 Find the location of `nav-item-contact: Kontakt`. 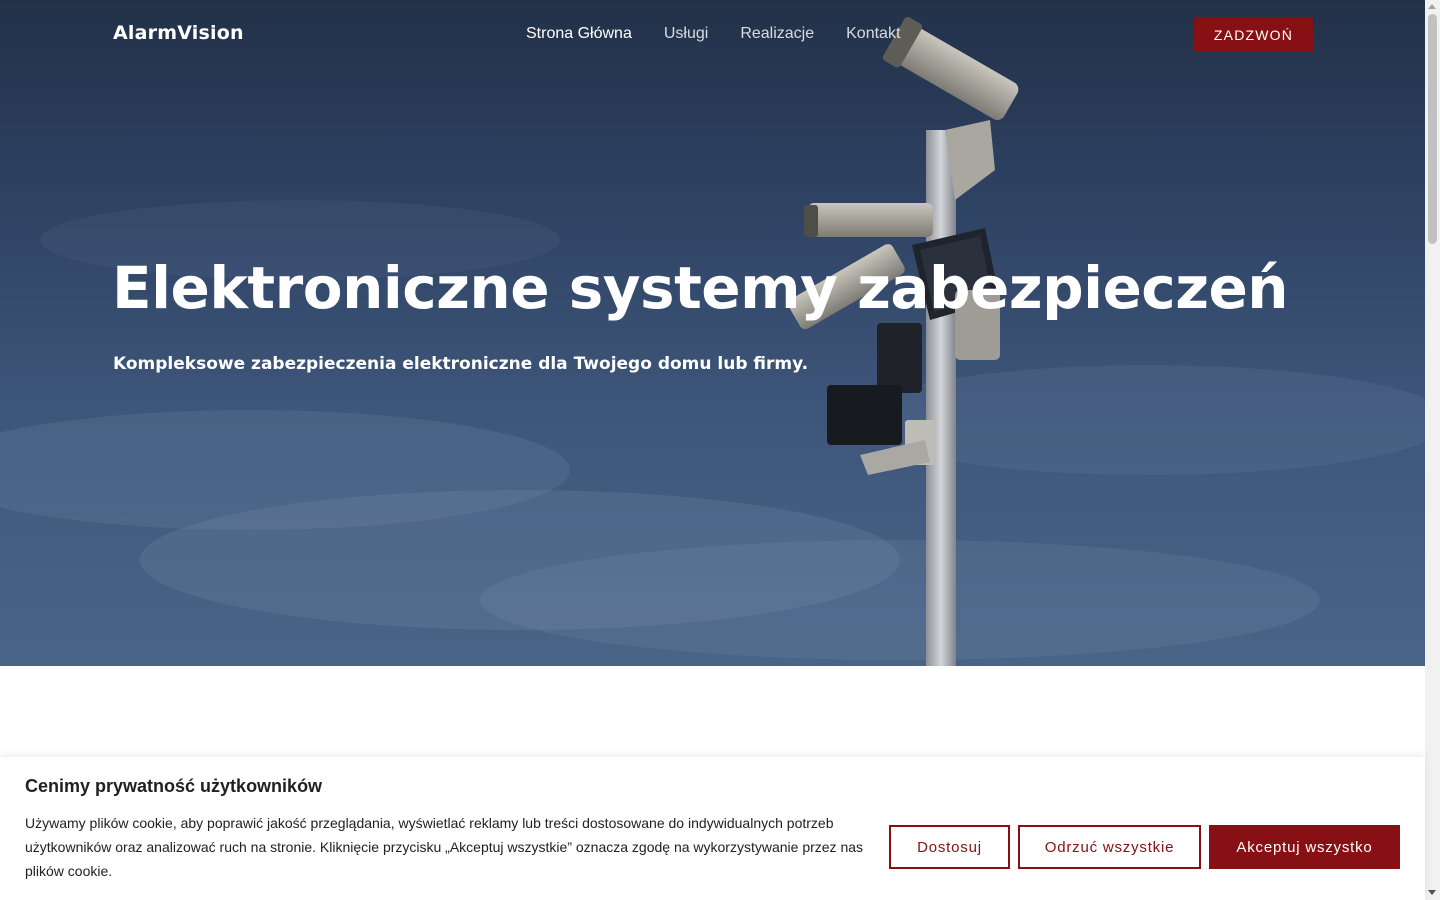

nav-item-contact: Kontakt is located at coordinates (873, 34).